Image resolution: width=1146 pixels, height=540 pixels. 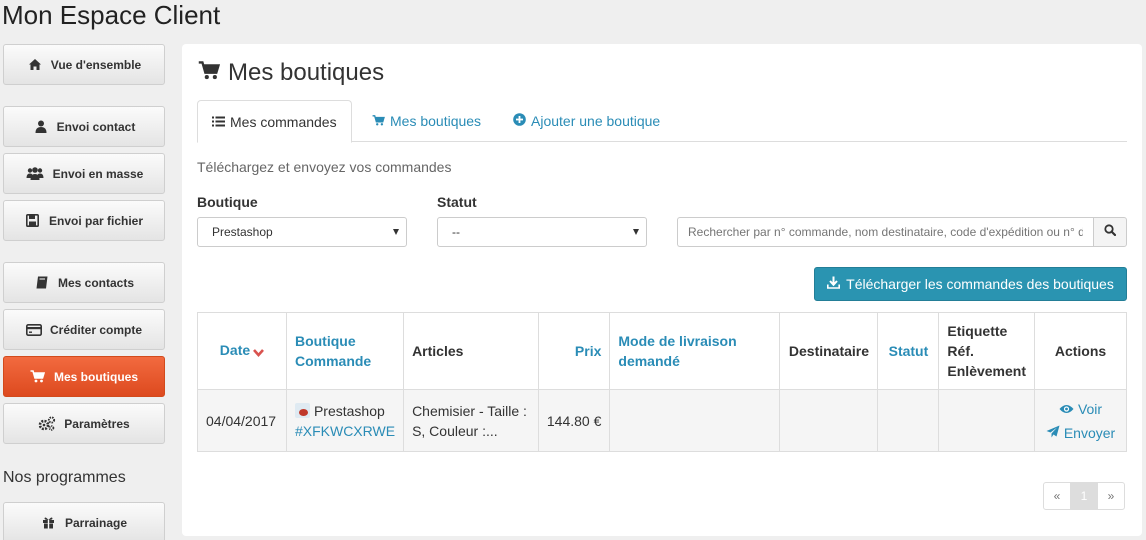 What do you see at coordinates (596, 121) in the screenshot?
I see `tab-label: Ajouter une boutique` at bounding box center [596, 121].